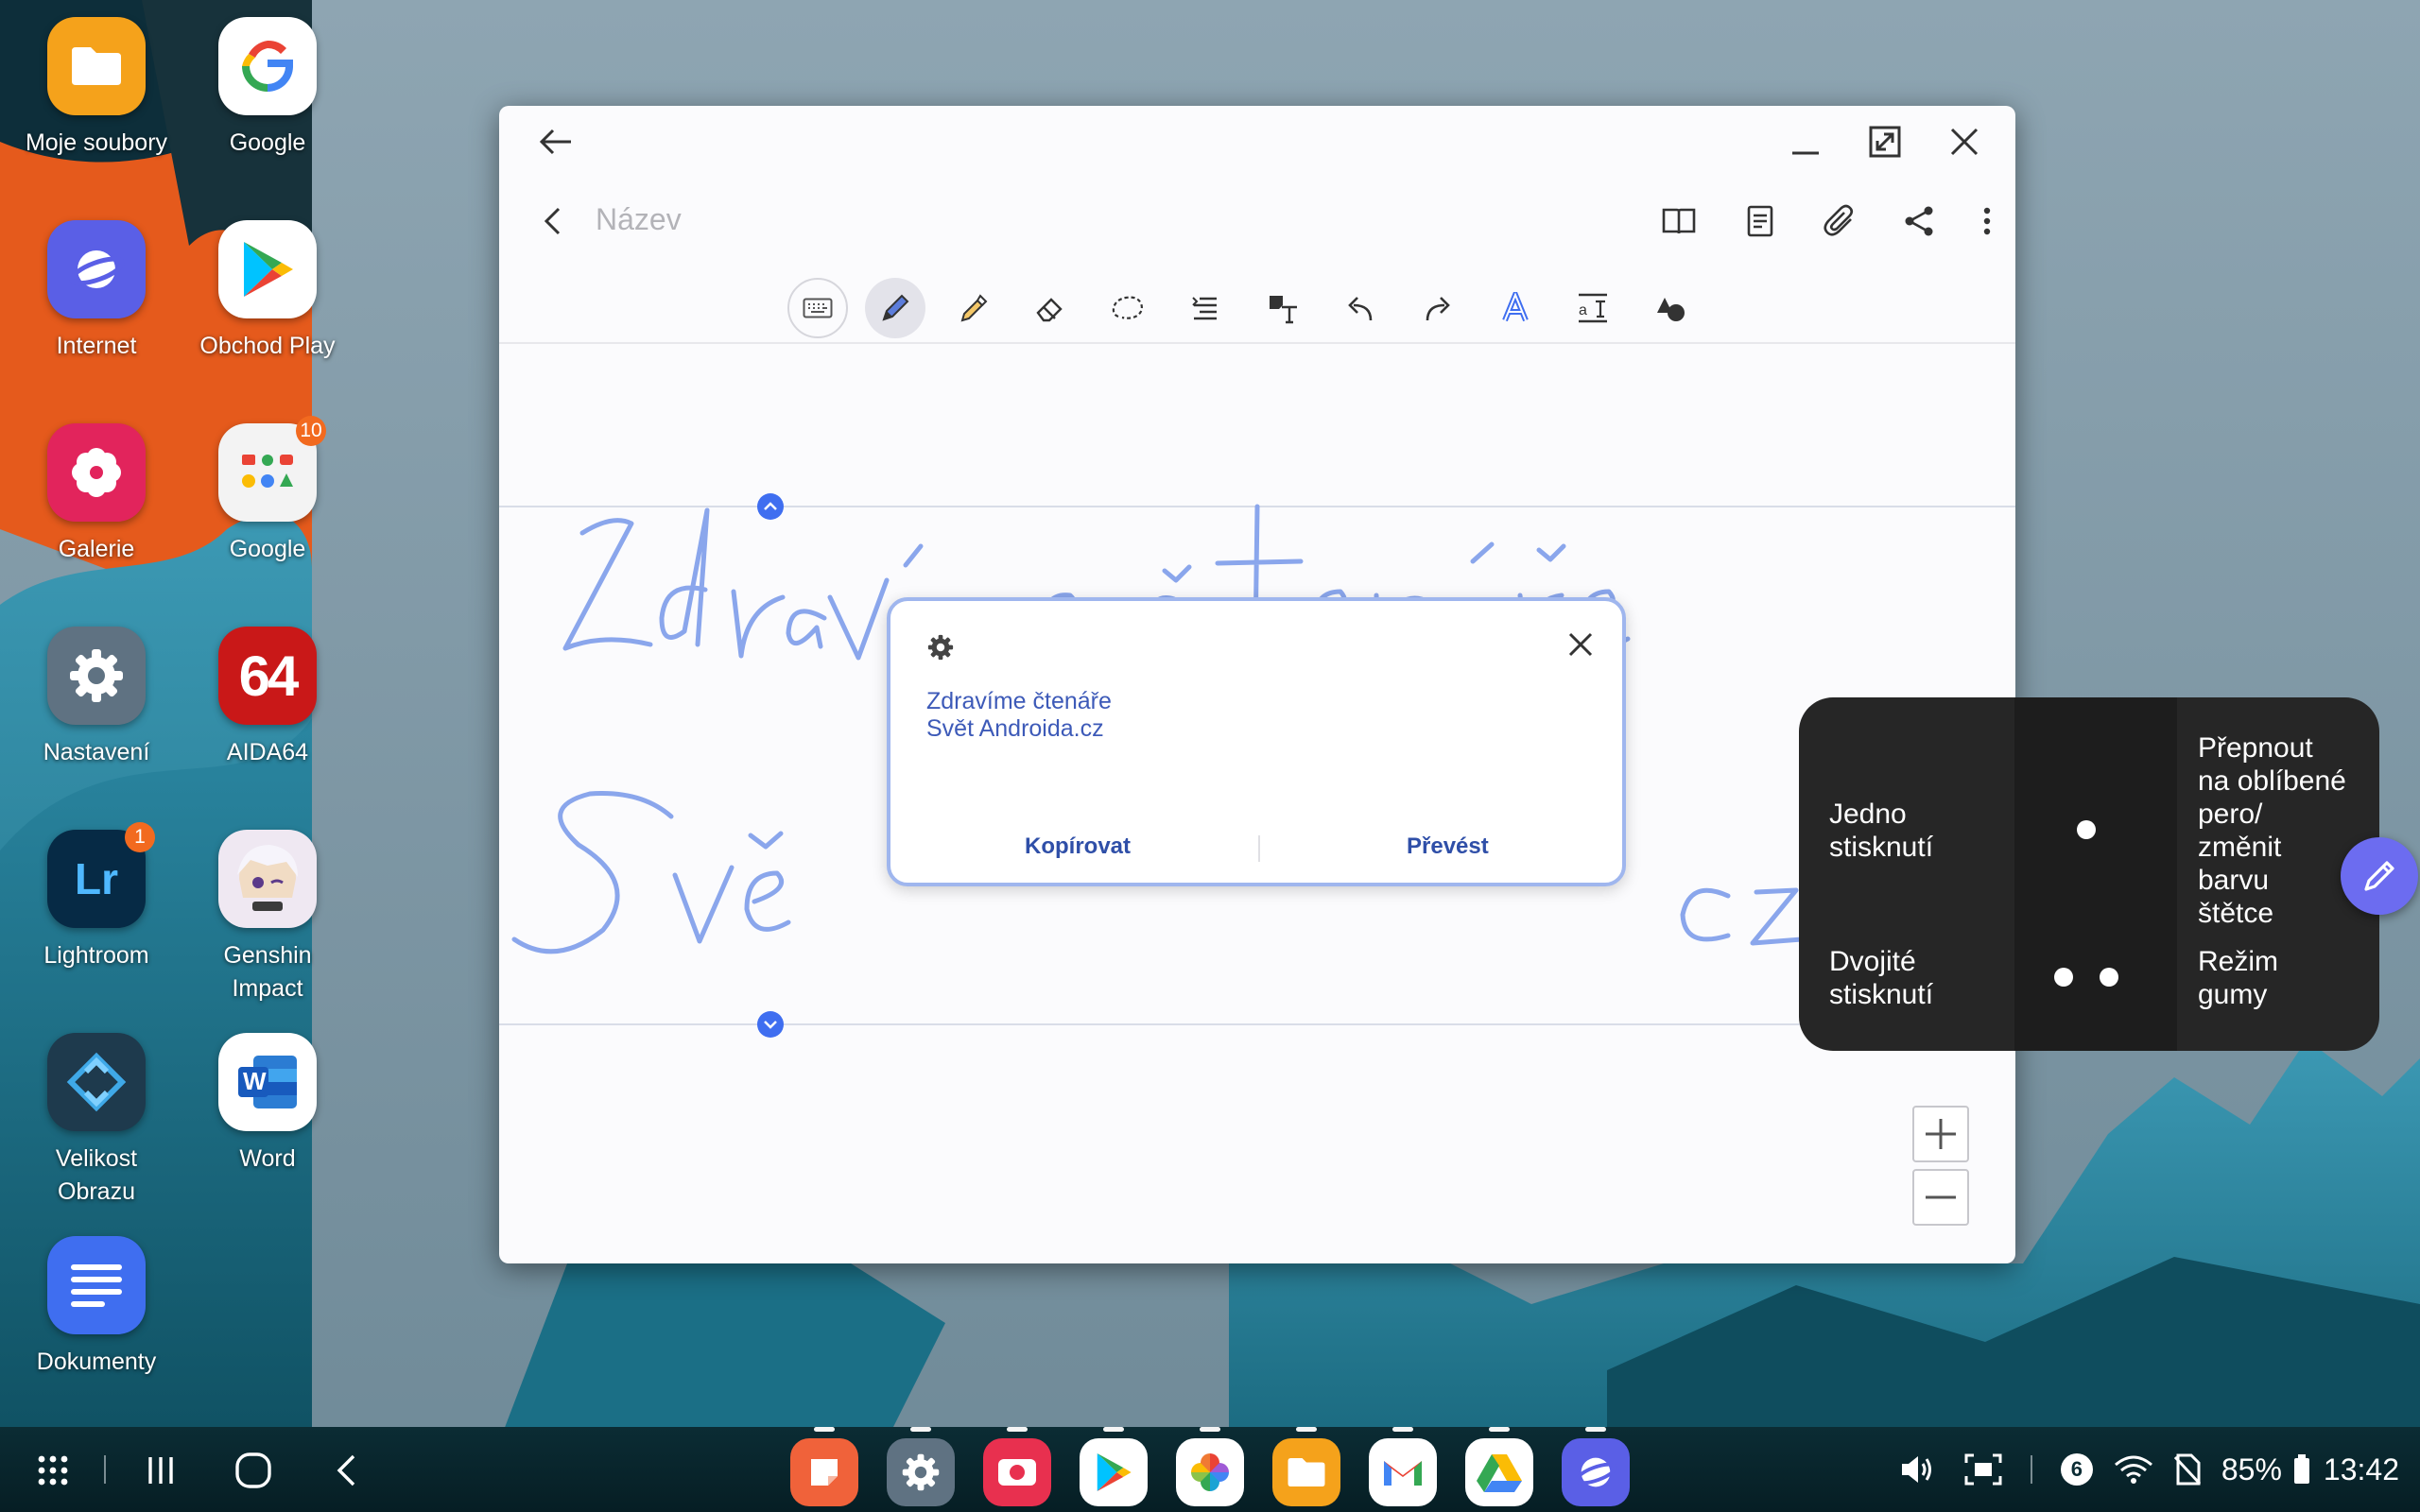  I want to click on selection-top-handle, so click(770, 506).